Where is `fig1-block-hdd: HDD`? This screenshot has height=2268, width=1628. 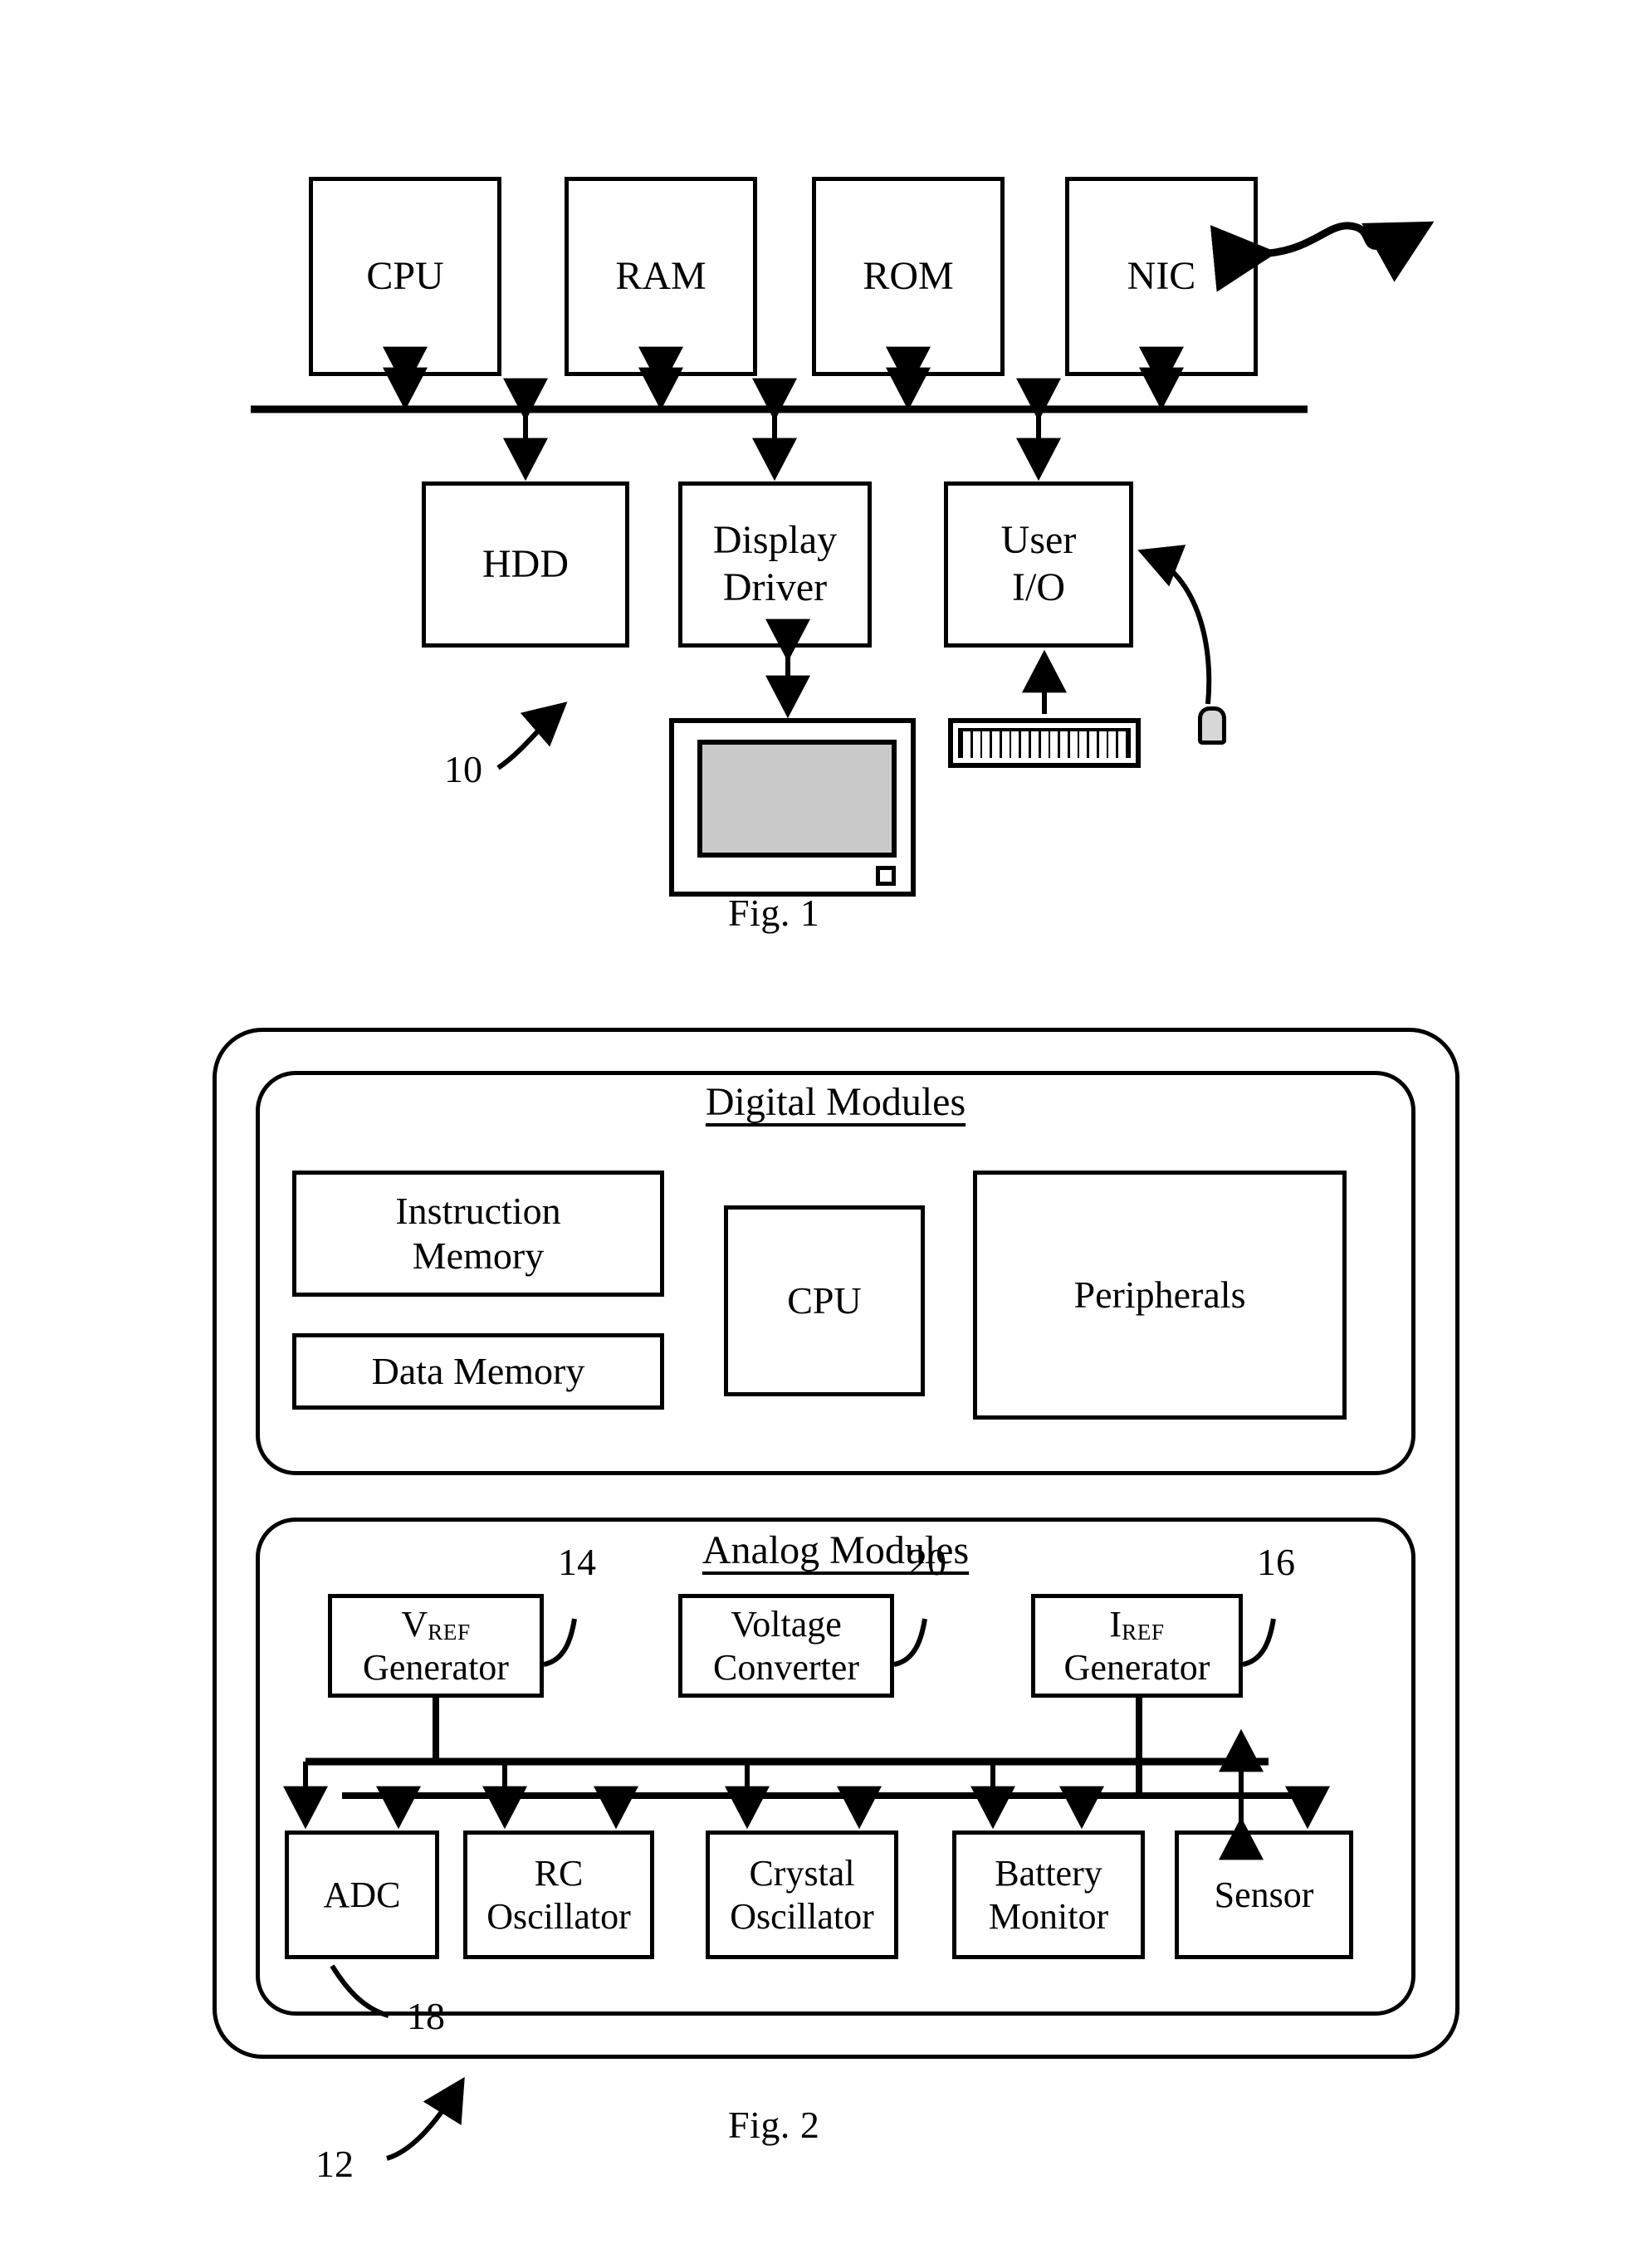 fig1-block-hdd: HDD is located at coordinates (525, 564).